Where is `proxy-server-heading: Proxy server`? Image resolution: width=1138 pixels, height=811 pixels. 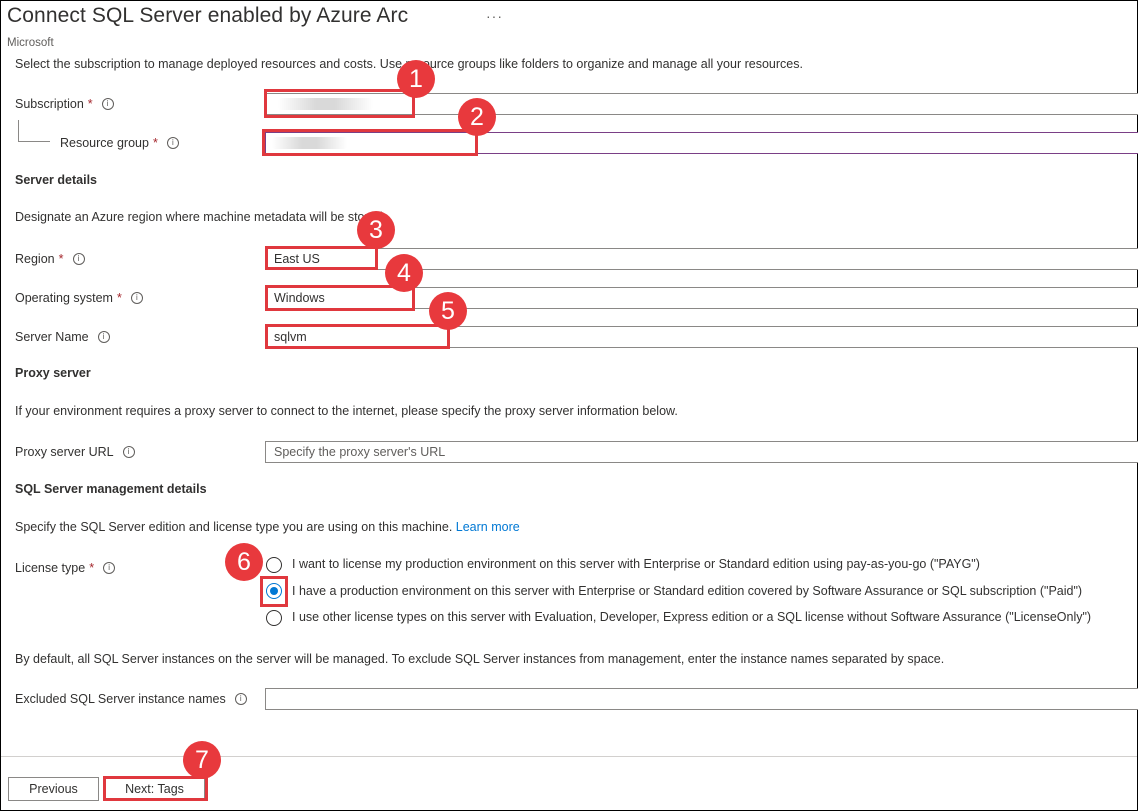
proxy-server-heading: Proxy server is located at coordinates (53, 373).